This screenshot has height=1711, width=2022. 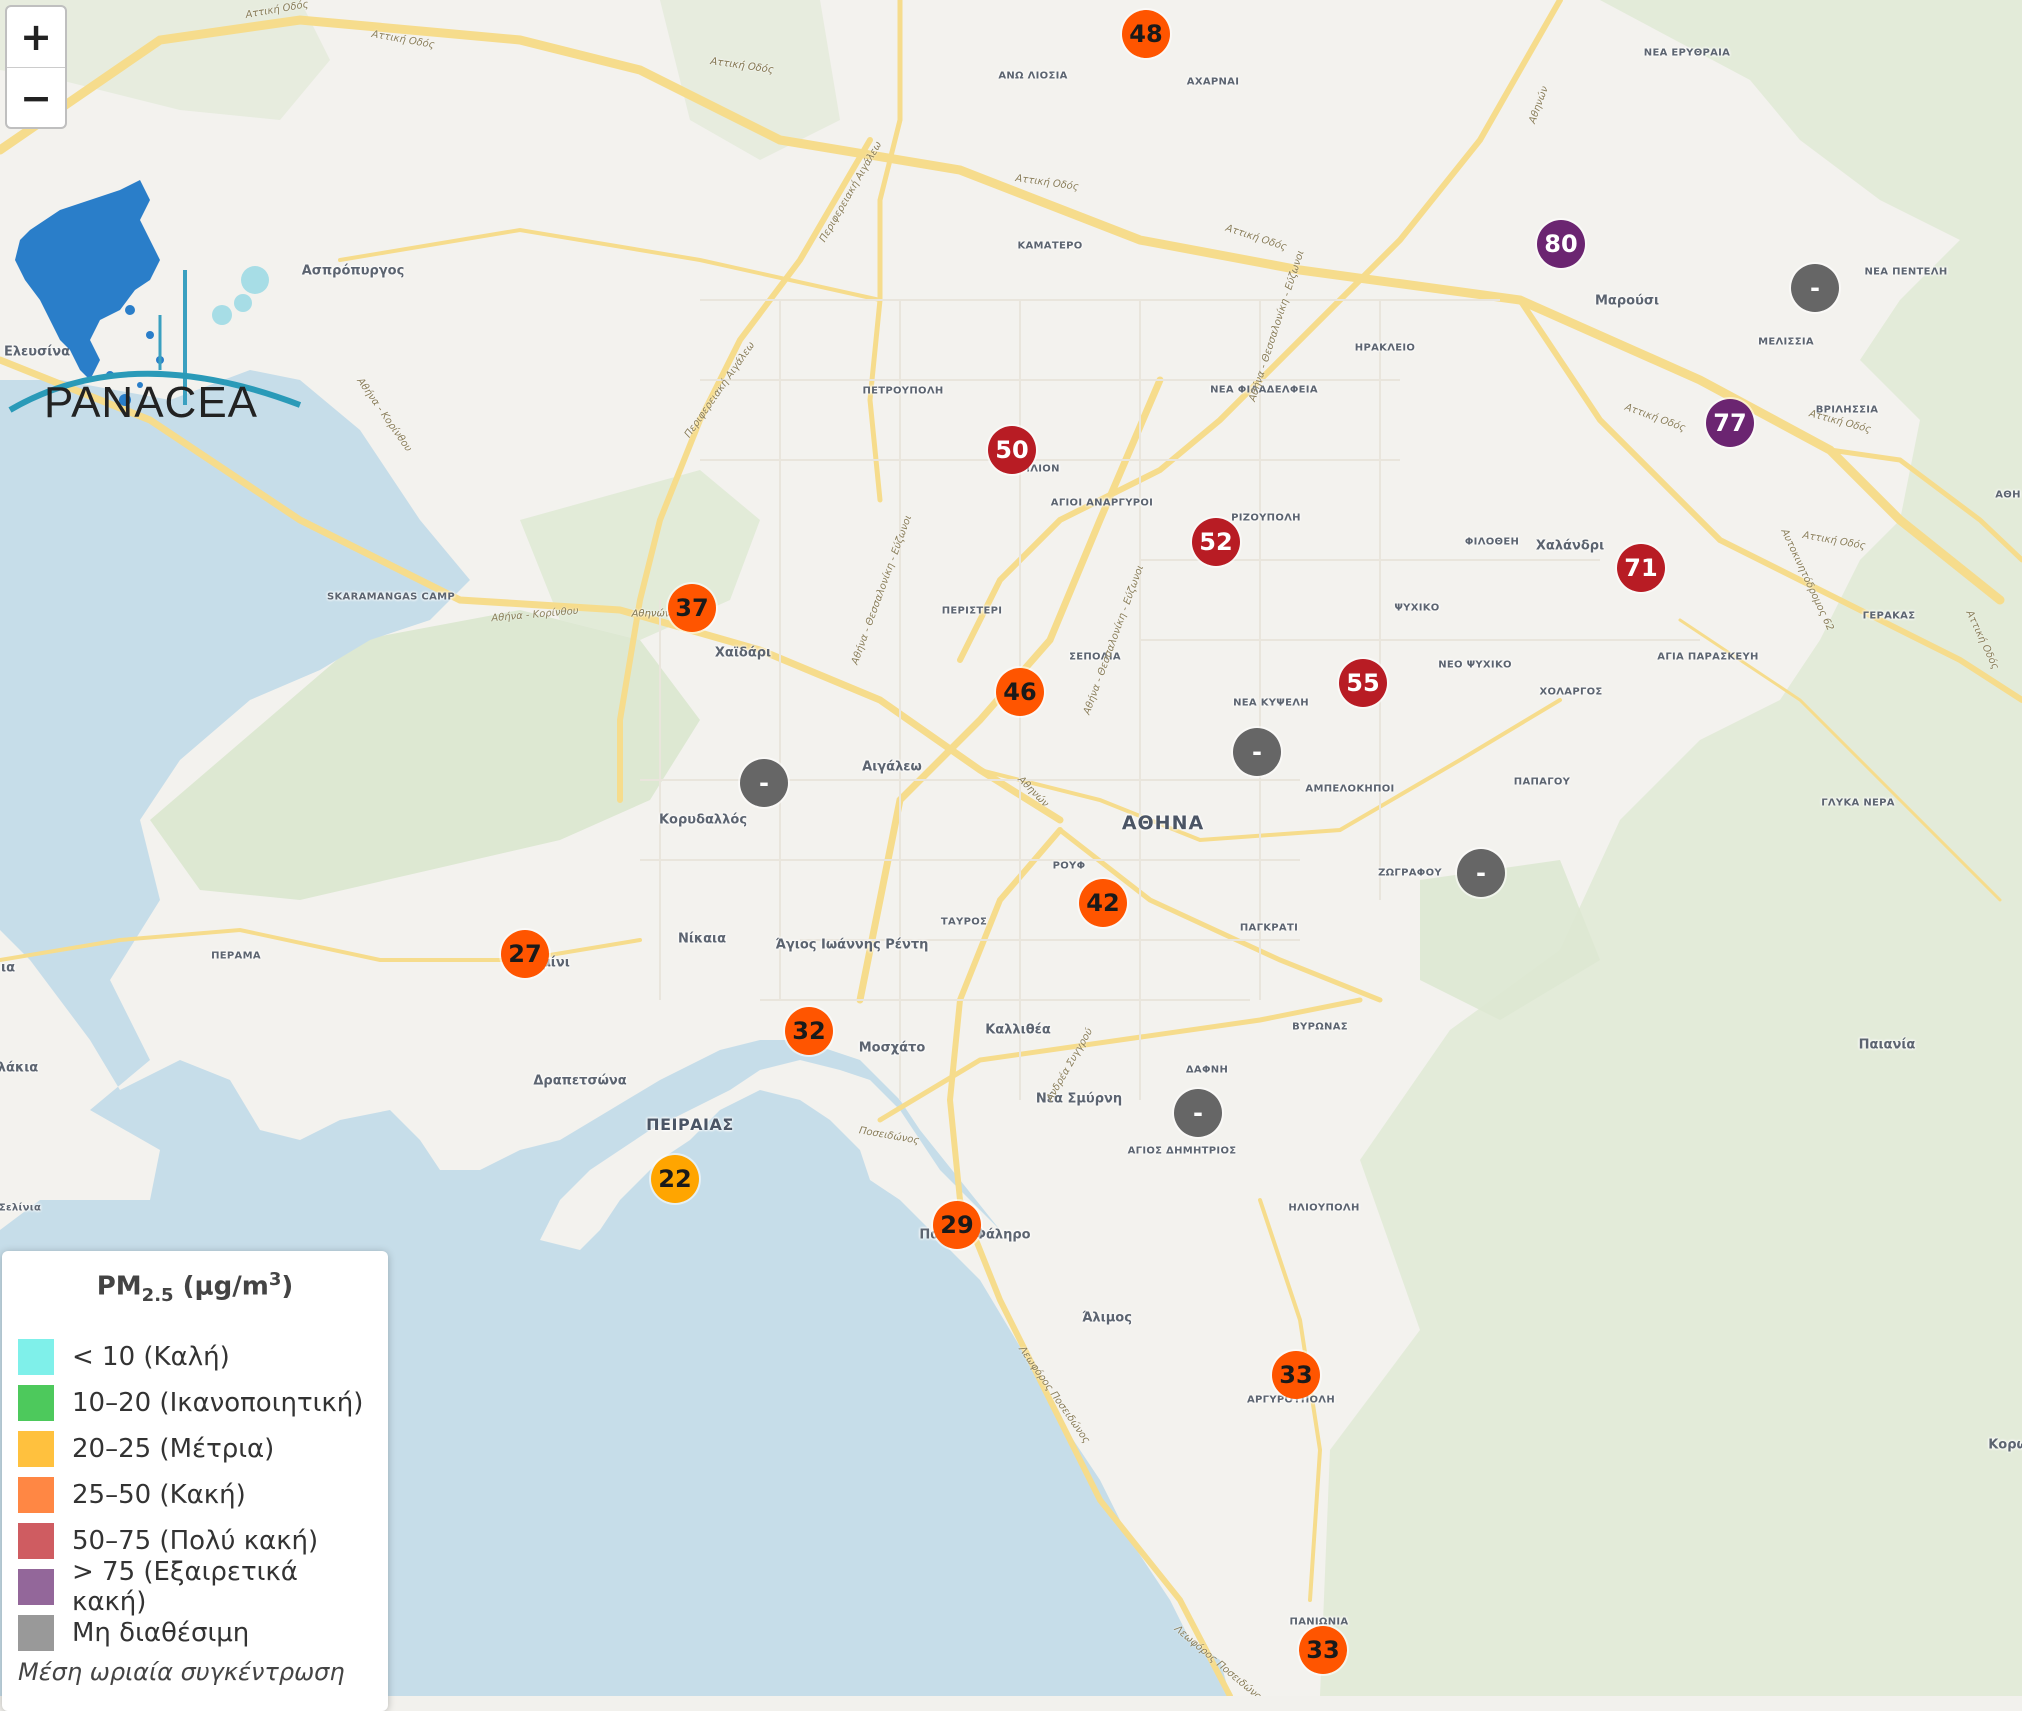 I want to click on station-marker: 27, so click(x=525, y=954).